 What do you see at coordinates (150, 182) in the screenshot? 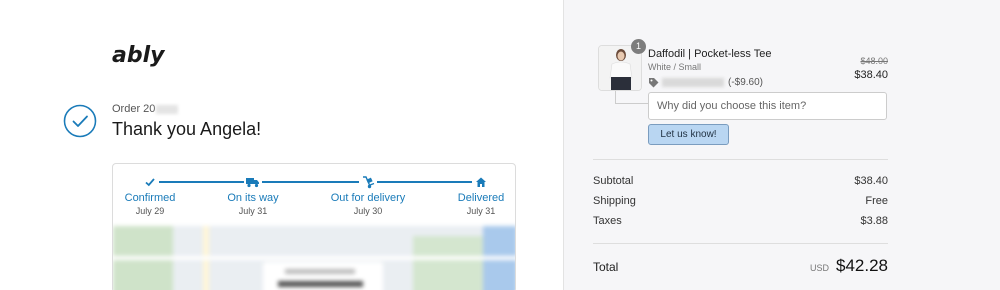
I see `check-icon` at bounding box center [150, 182].